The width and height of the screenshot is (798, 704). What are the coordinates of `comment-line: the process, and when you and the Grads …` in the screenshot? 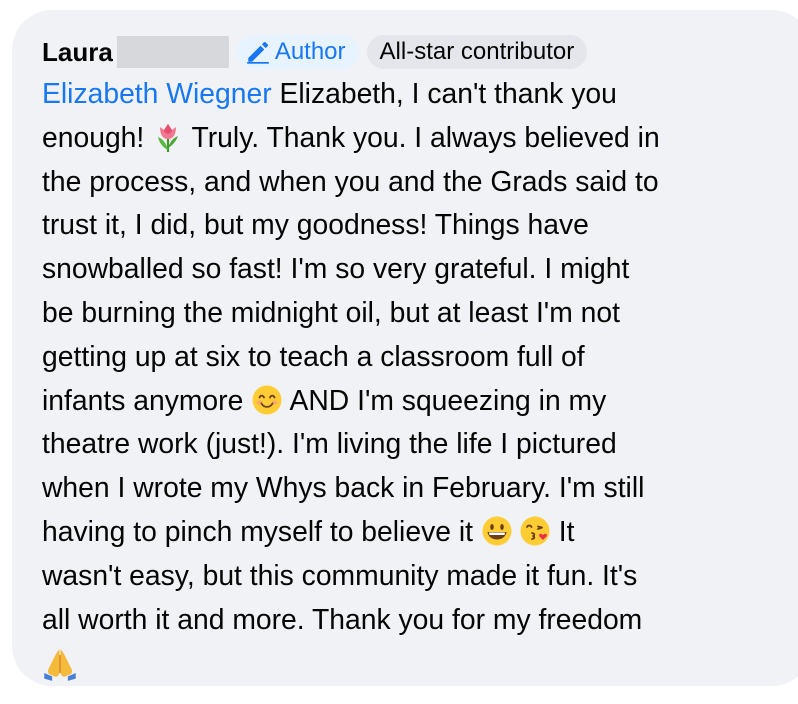 It's located at (350, 180).